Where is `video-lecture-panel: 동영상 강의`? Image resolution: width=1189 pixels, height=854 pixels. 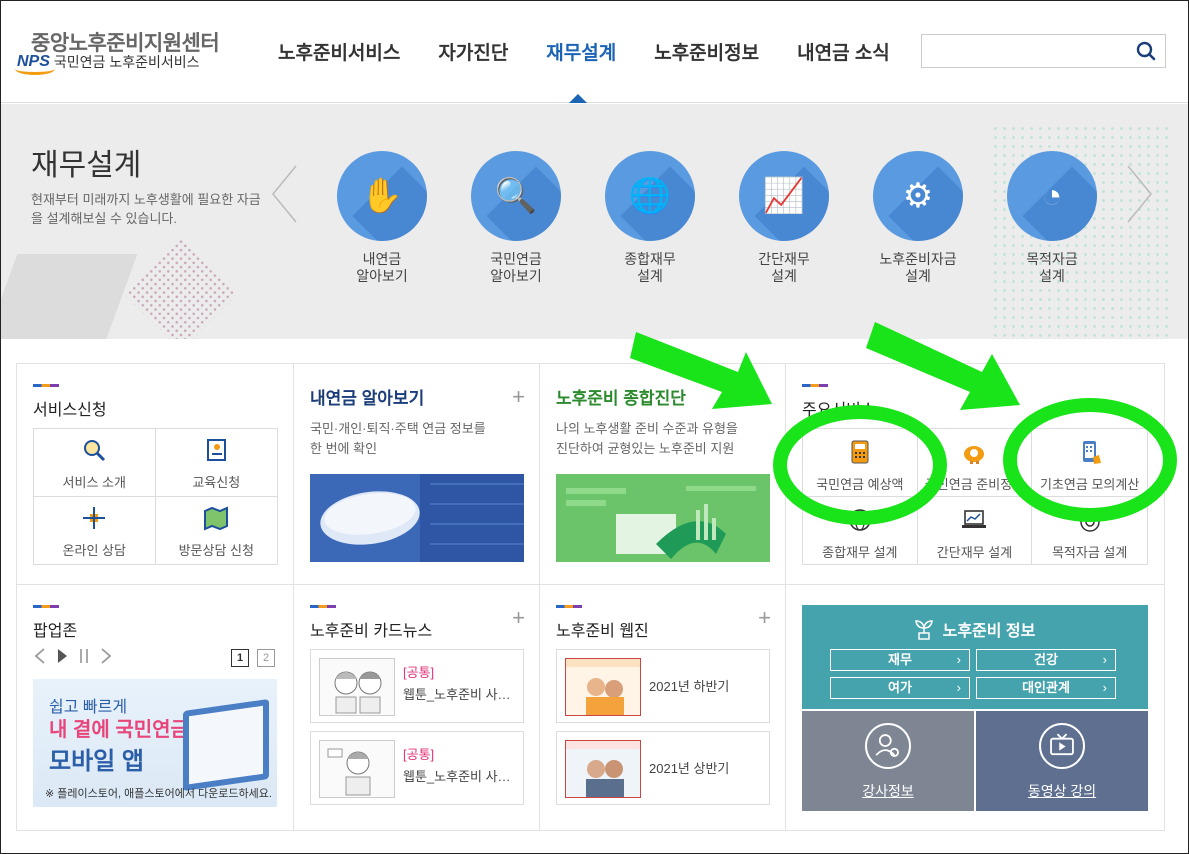 video-lecture-panel: 동영상 강의 is located at coordinates (1062, 761).